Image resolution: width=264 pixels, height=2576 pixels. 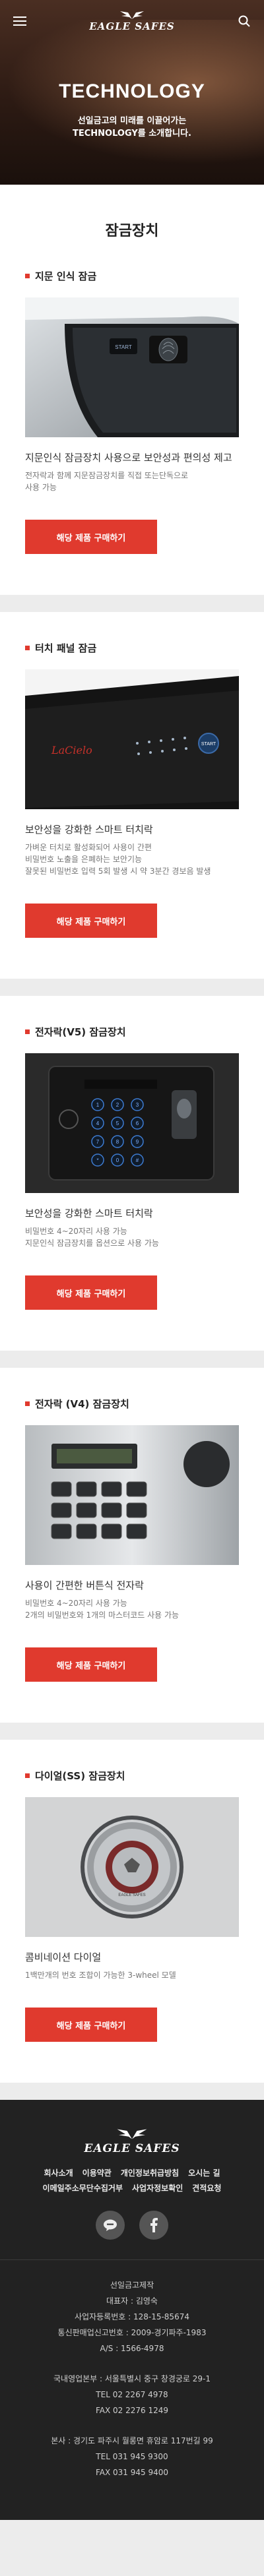 I want to click on keypad-key-label: 8, so click(x=117, y=1142).